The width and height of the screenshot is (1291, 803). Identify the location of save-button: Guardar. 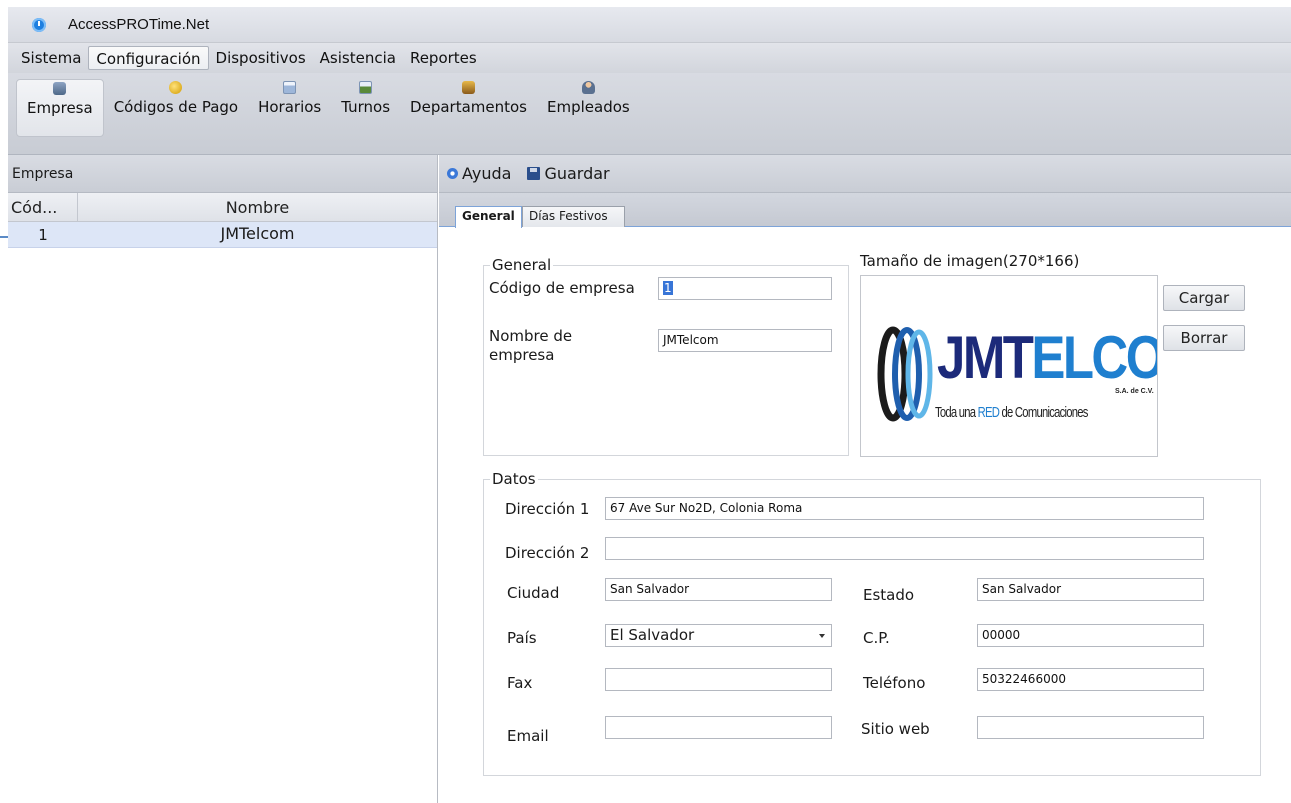
(576, 173).